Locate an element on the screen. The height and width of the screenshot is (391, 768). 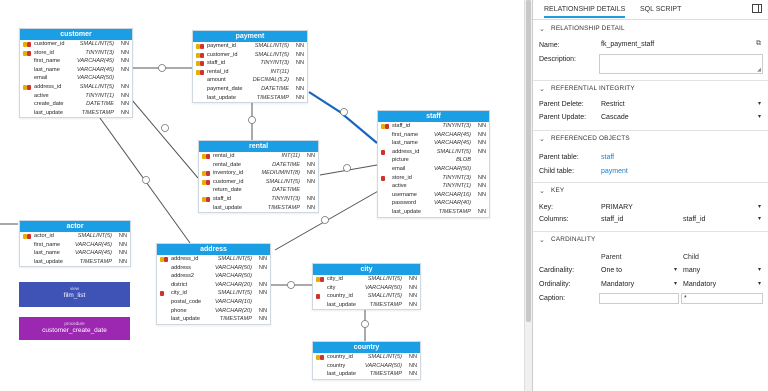
column-name: last_update is located at coordinates (48, 261).